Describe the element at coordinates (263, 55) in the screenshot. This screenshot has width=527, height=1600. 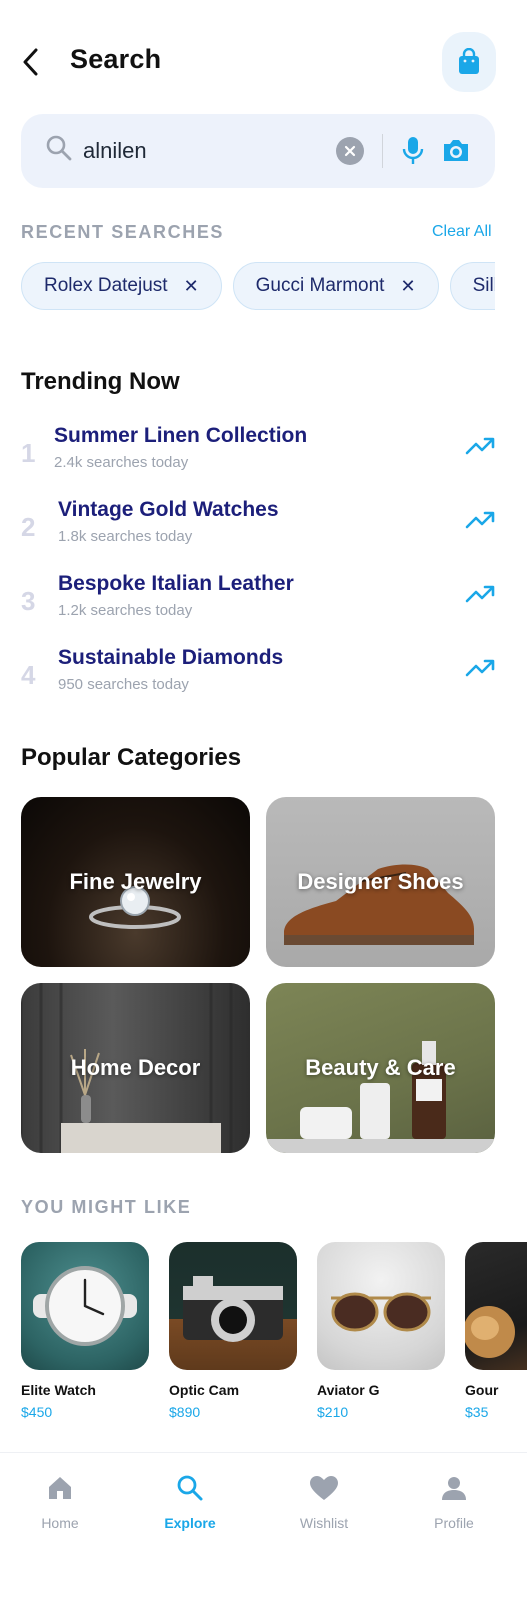
I see `header: Search` at that location.